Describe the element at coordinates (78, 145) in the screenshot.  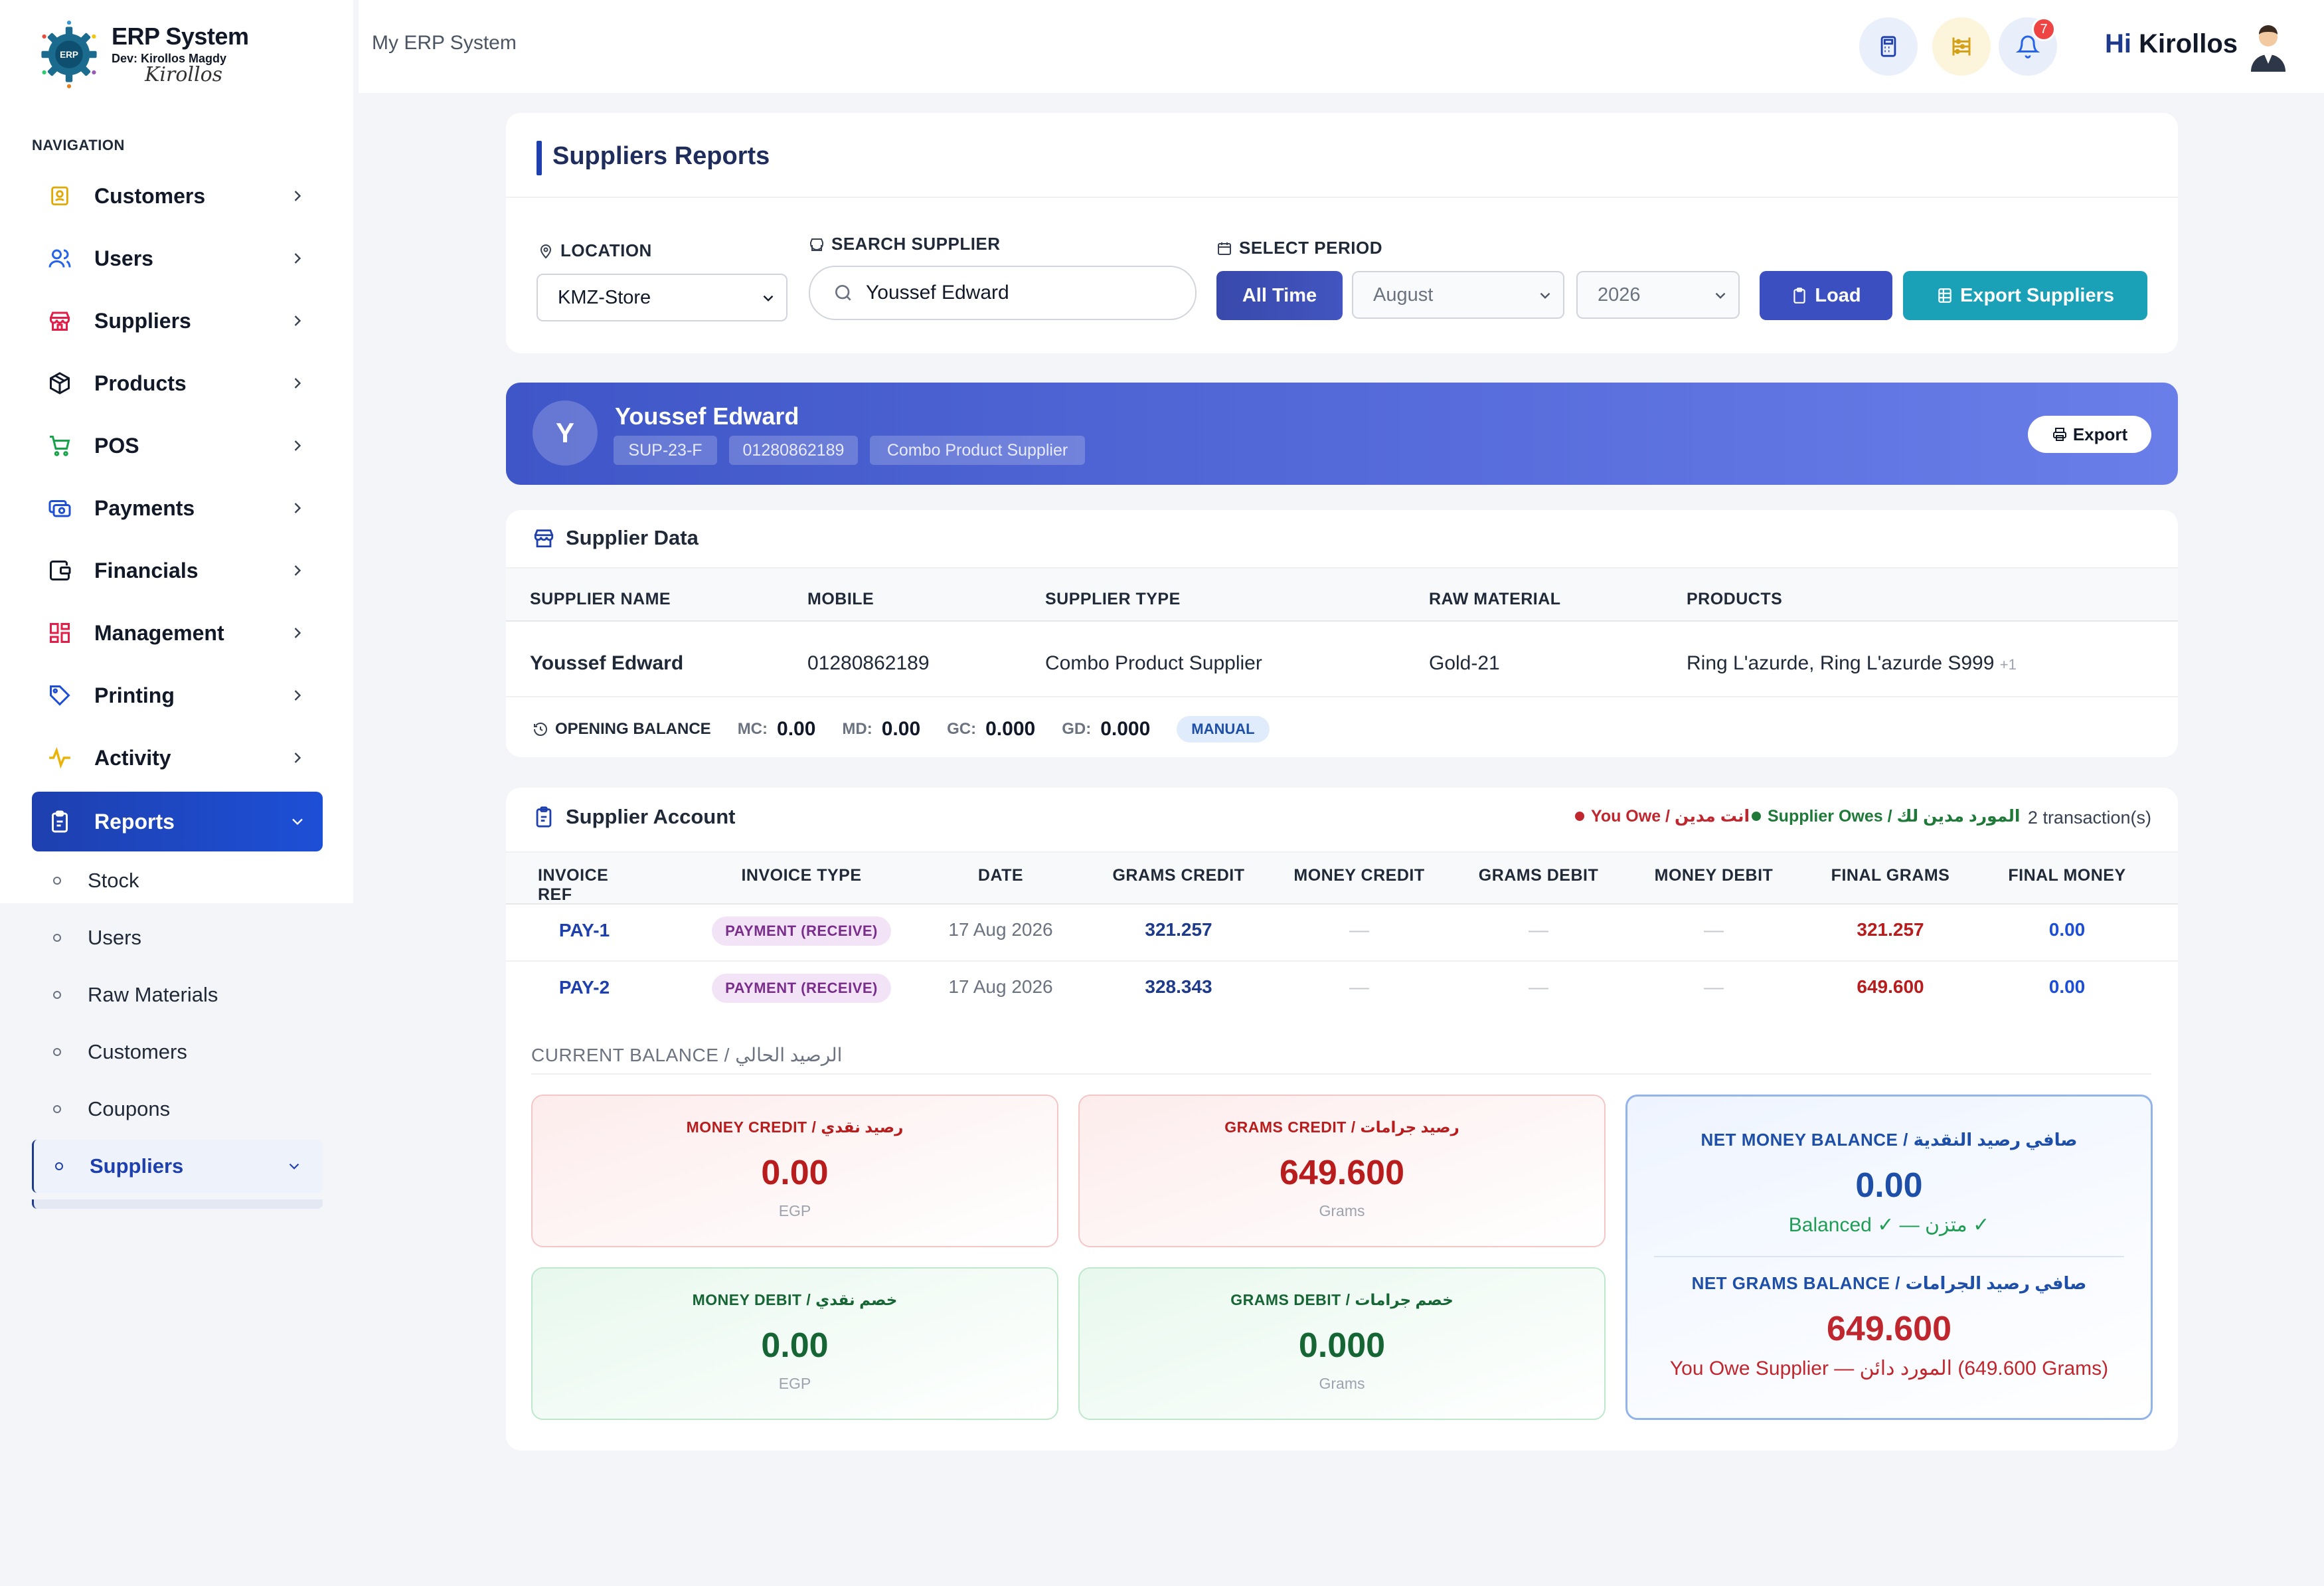
I see `nav-heading: NAVIGATION` at that location.